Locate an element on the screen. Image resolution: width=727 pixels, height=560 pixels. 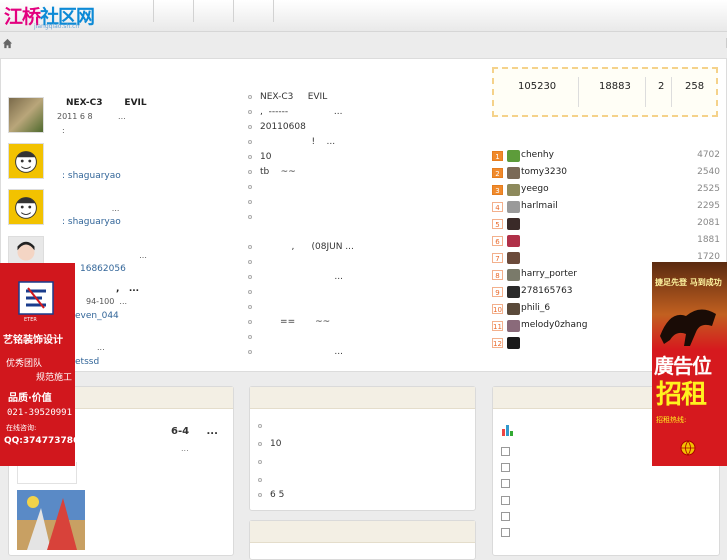
site-stats: 105230 18883 2 258 is located at coordinates (605, 92).